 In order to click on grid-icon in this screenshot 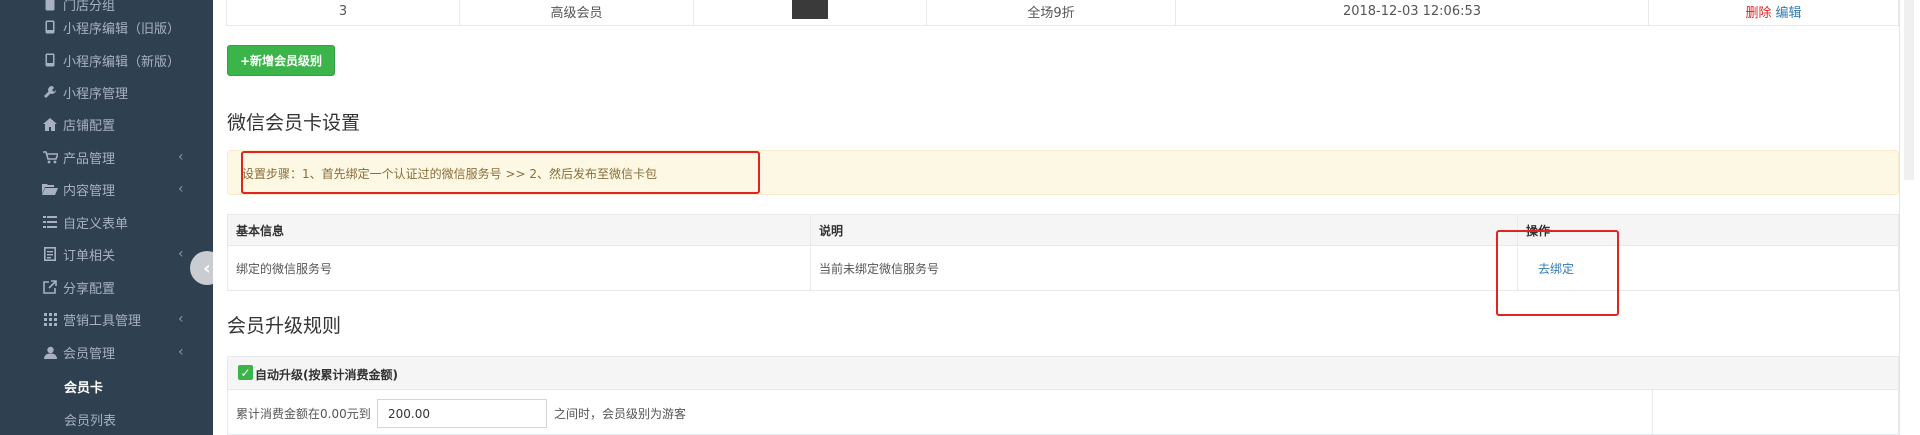, I will do `click(50, 319)`.